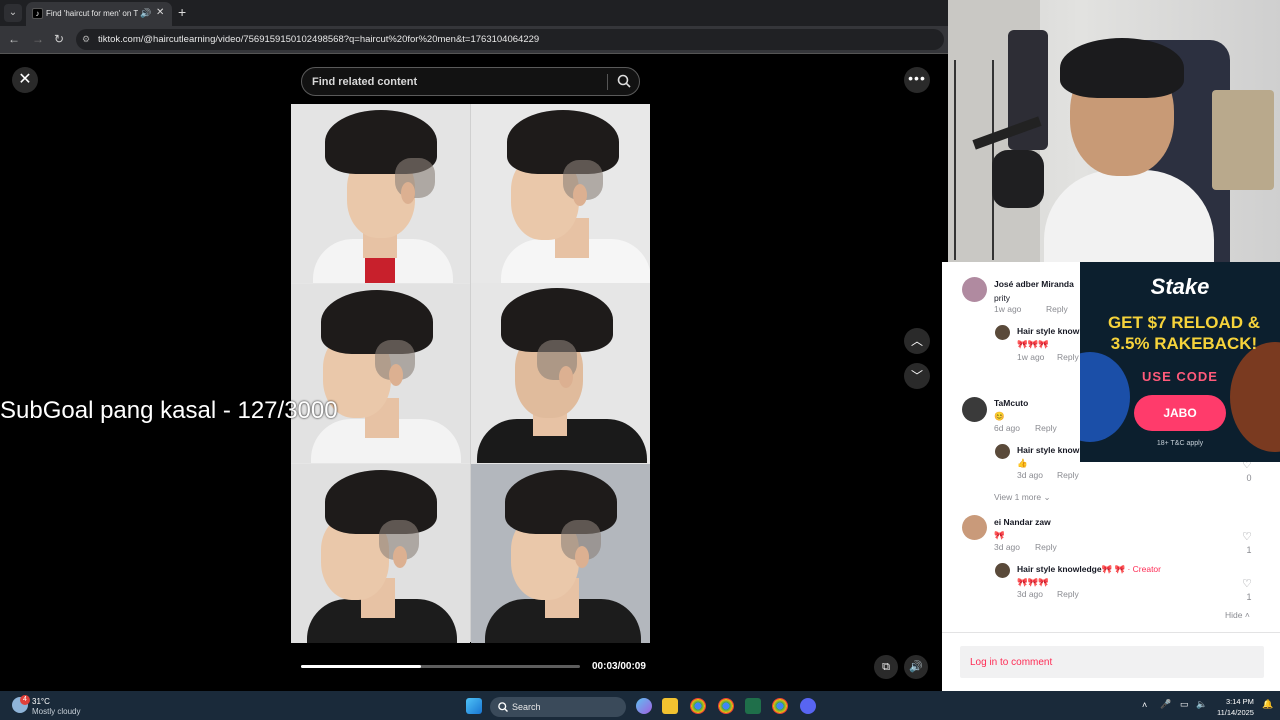 This screenshot has width=1280, height=720. Describe the element at coordinates (1011, 403) in the screenshot. I see `comment-author: TaMcuto` at that location.